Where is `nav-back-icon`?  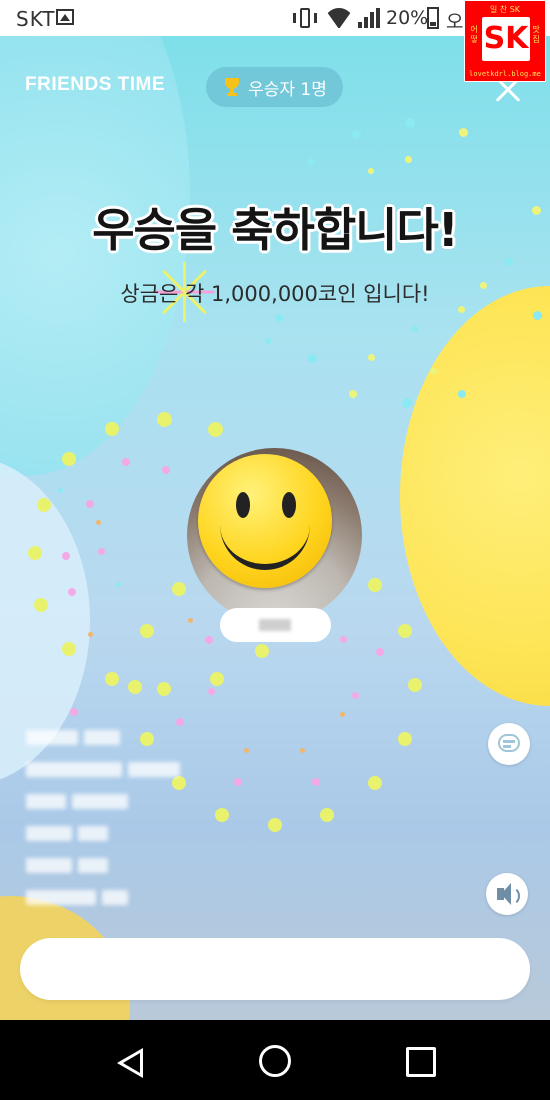
nav-back-icon is located at coordinates (131, 1063).